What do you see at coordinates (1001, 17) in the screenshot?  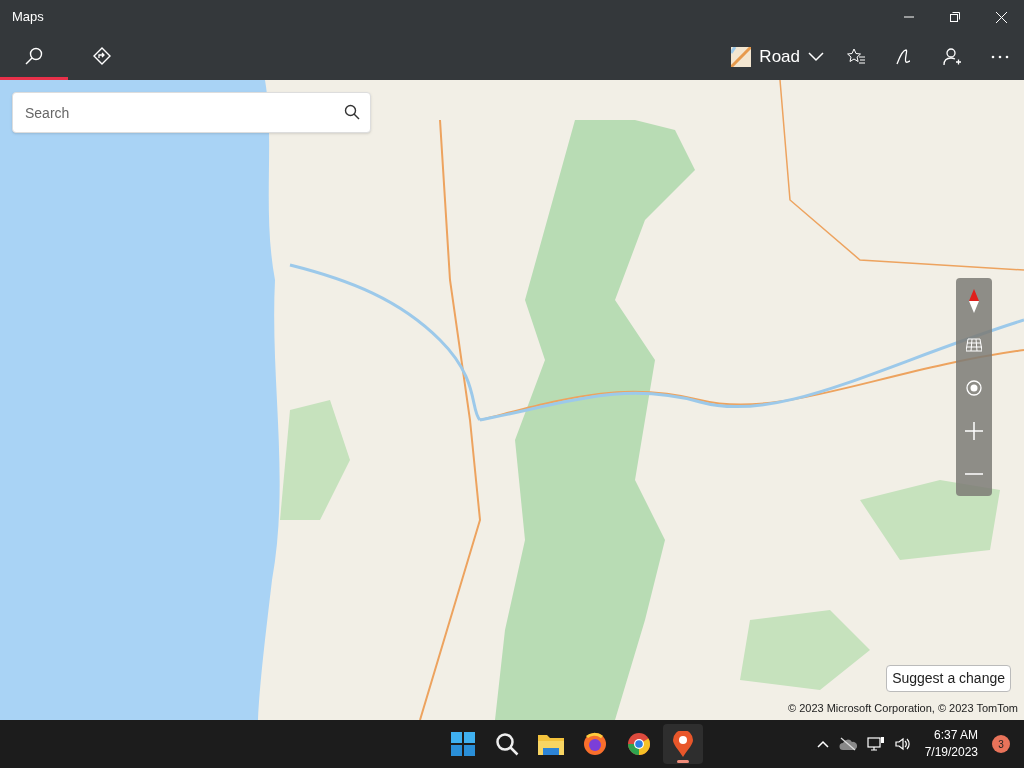 I see `close-icon` at bounding box center [1001, 17].